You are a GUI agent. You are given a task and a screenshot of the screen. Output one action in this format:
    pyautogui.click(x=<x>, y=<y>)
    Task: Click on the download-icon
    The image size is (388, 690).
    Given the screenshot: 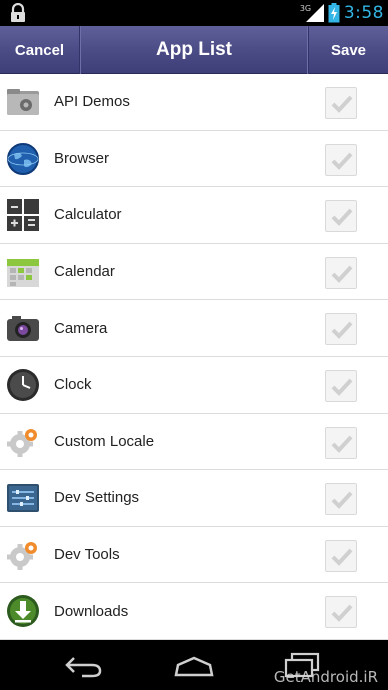 What is the action you would take?
    pyautogui.click(x=23, y=611)
    